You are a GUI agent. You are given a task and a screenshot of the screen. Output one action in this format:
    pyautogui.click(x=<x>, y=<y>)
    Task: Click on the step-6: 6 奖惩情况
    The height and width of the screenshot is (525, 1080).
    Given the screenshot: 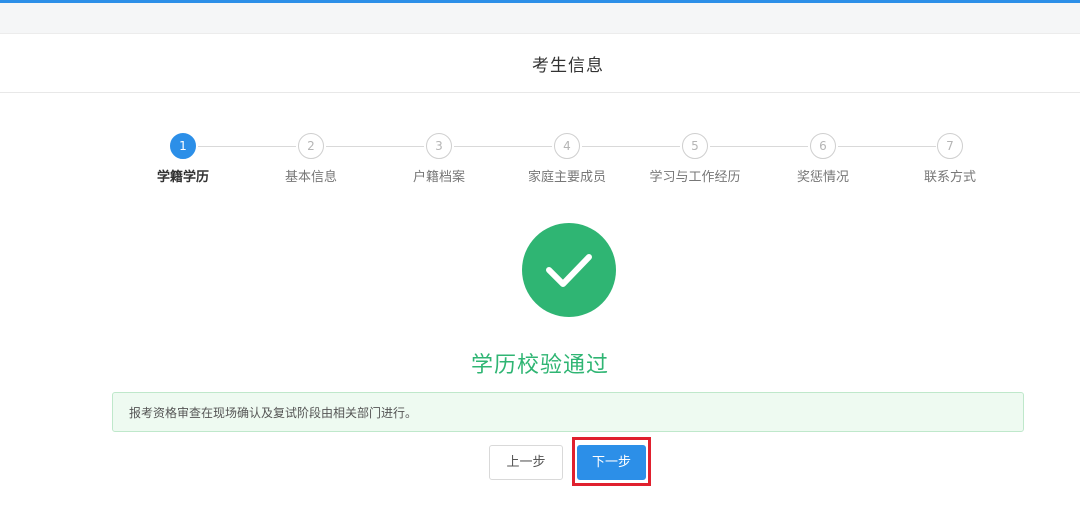 What is the action you would take?
    pyautogui.click(x=823, y=159)
    